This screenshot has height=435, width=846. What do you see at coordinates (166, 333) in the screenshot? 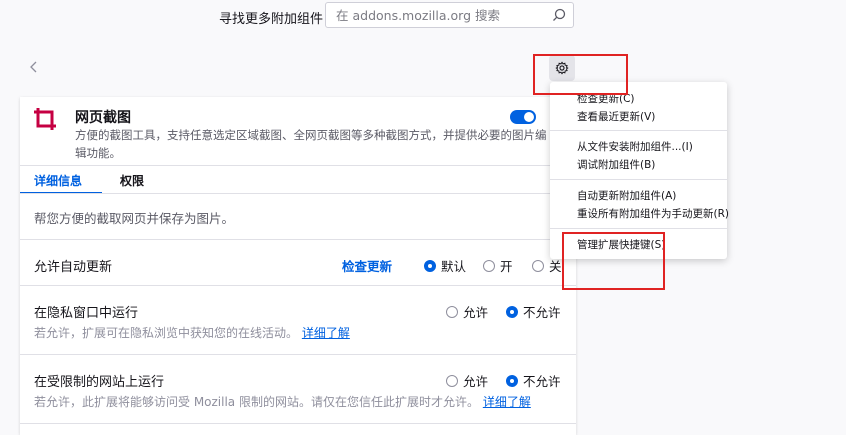
I see `subtitle-text: 若允许，扩展可在隐私浏览中获知您的在线活动。` at bounding box center [166, 333].